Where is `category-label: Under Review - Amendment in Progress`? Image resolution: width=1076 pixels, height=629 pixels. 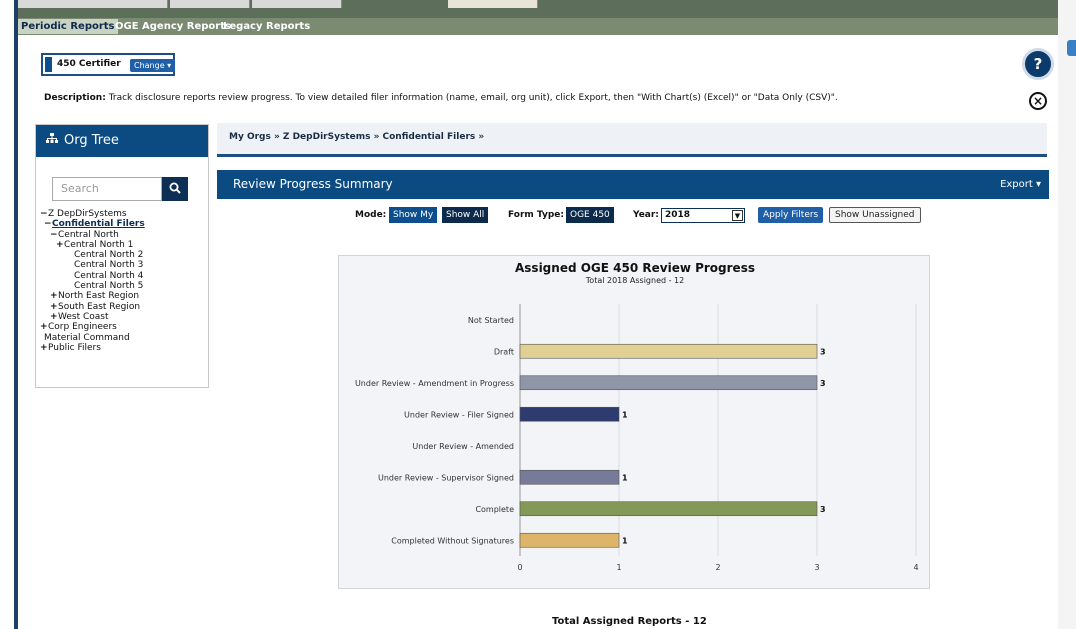
category-label: Under Review - Amendment in Progress is located at coordinates (434, 383).